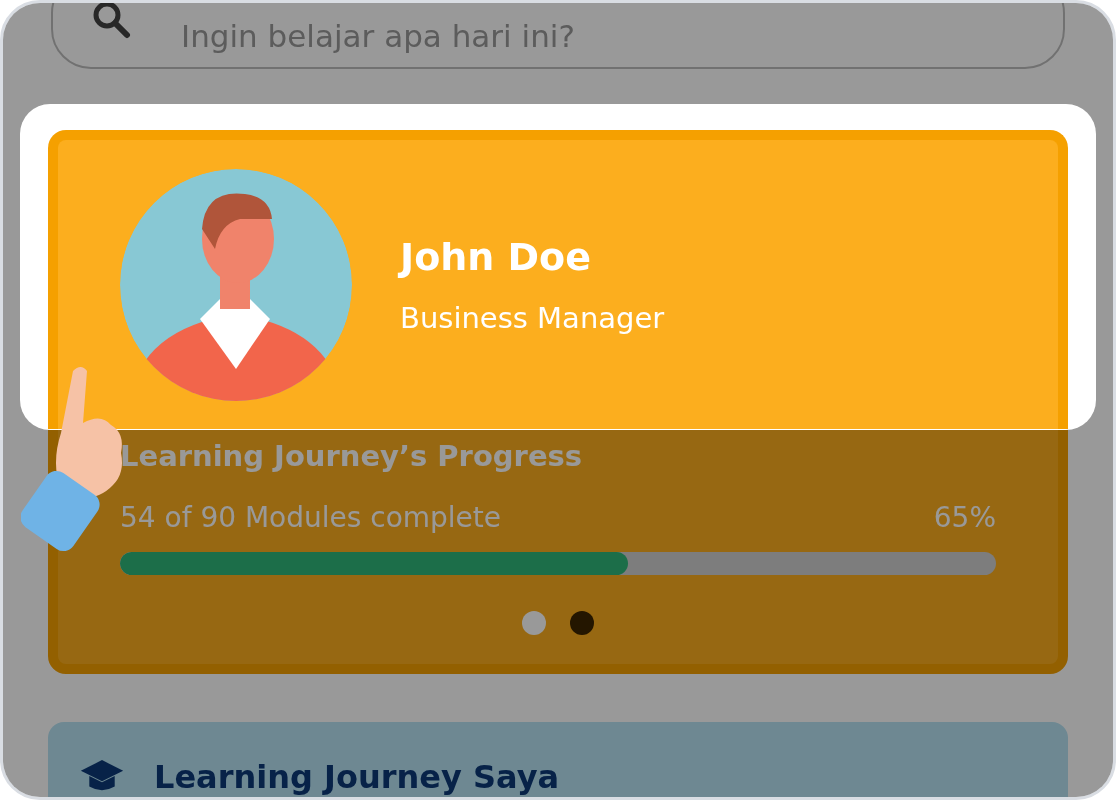 This screenshot has height=800, width=1116. I want to click on modules-summary: 54 of 90 Modules complete, so click(311, 517).